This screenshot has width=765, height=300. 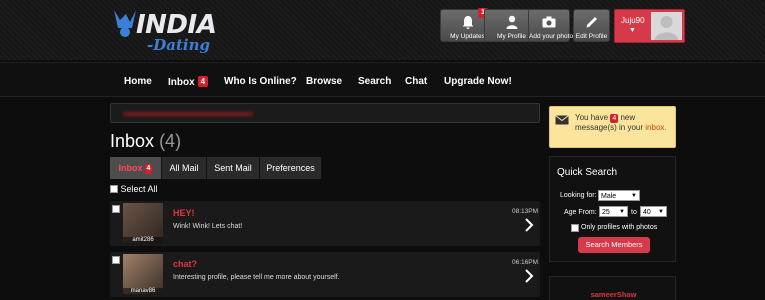 I want to click on tab-all-mail: All Mail, so click(x=184, y=168).